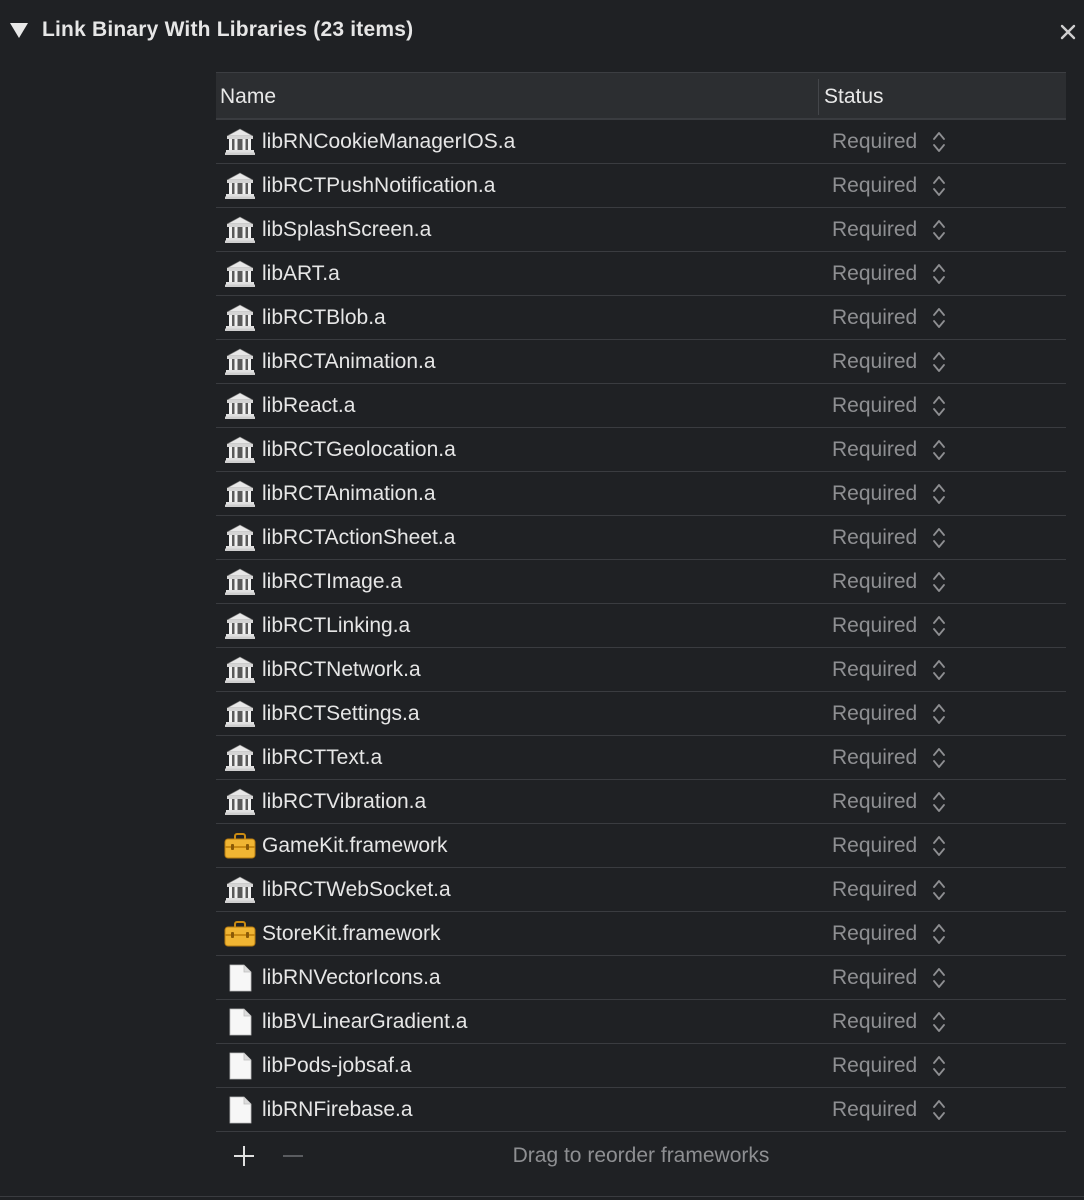 The width and height of the screenshot is (1084, 1200). Describe the element at coordinates (641, 714) in the screenshot. I see `table-row: libRCTSettings.a Required` at that location.